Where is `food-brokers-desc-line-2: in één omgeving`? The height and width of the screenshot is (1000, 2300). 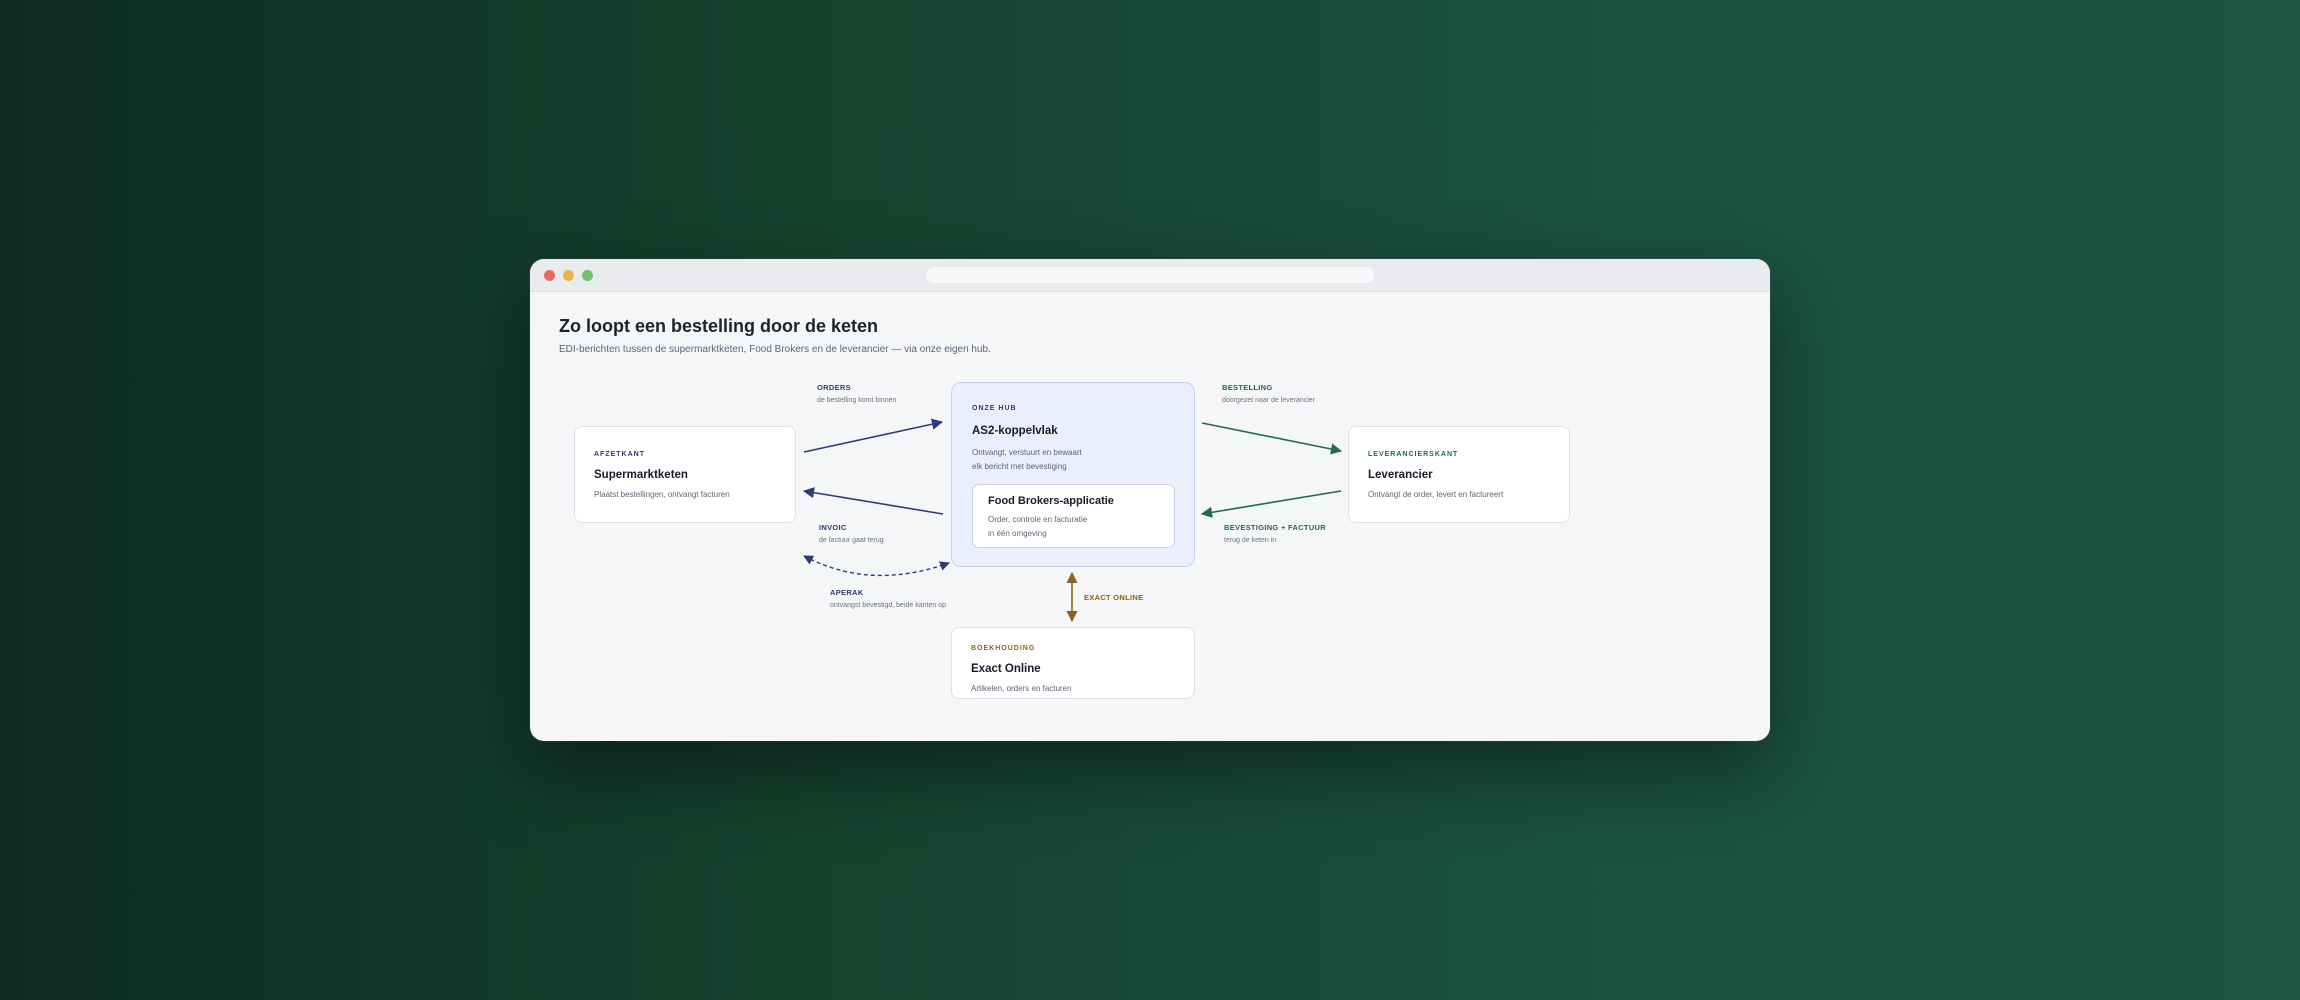 food-brokers-desc-line-2: in één omgeving is located at coordinates (1017, 533).